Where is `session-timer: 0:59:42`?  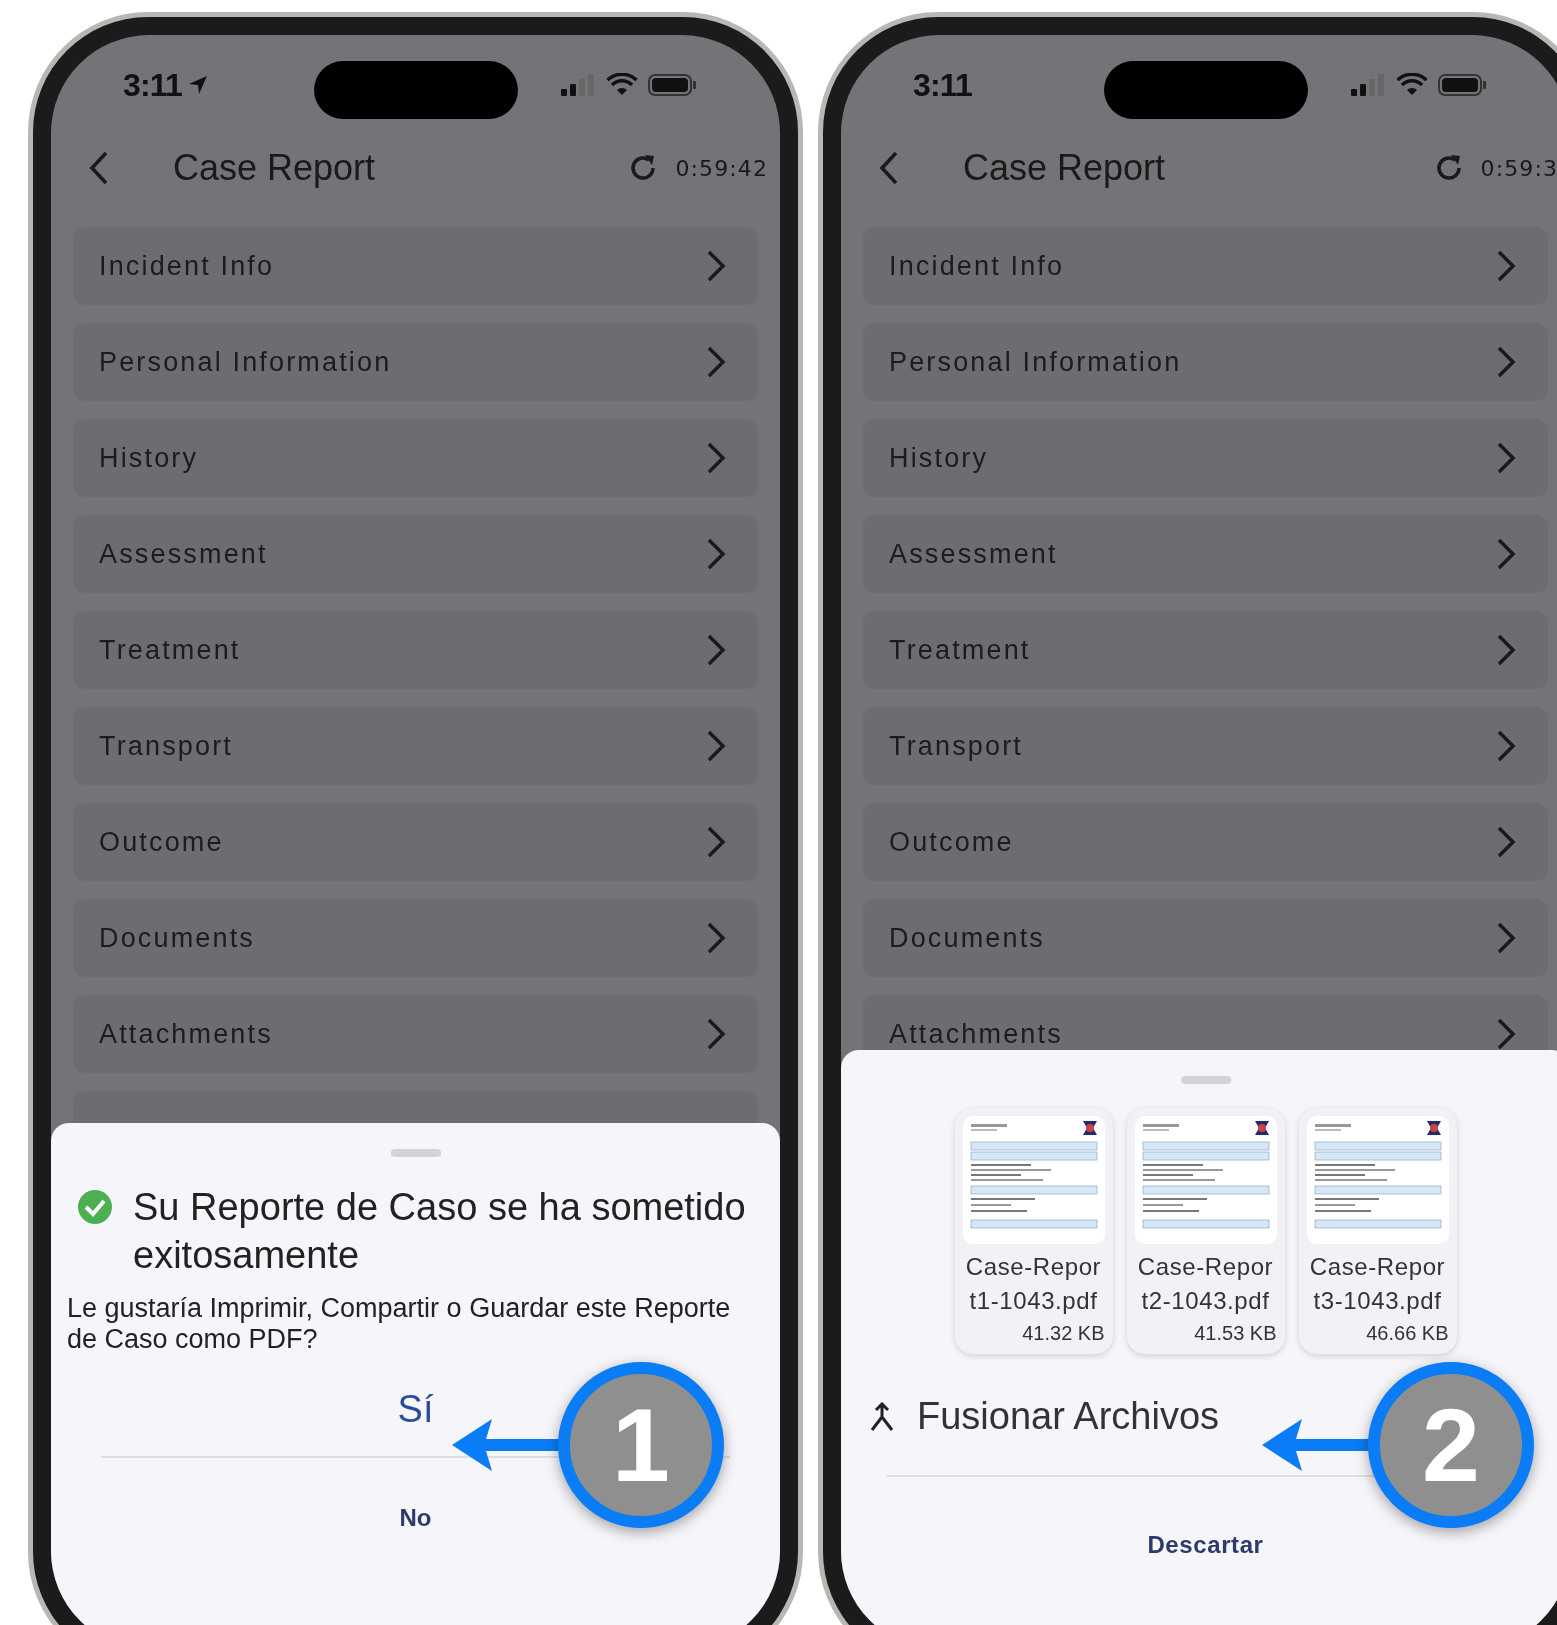
session-timer: 0:59:42 is located at coordinates (721, 168).